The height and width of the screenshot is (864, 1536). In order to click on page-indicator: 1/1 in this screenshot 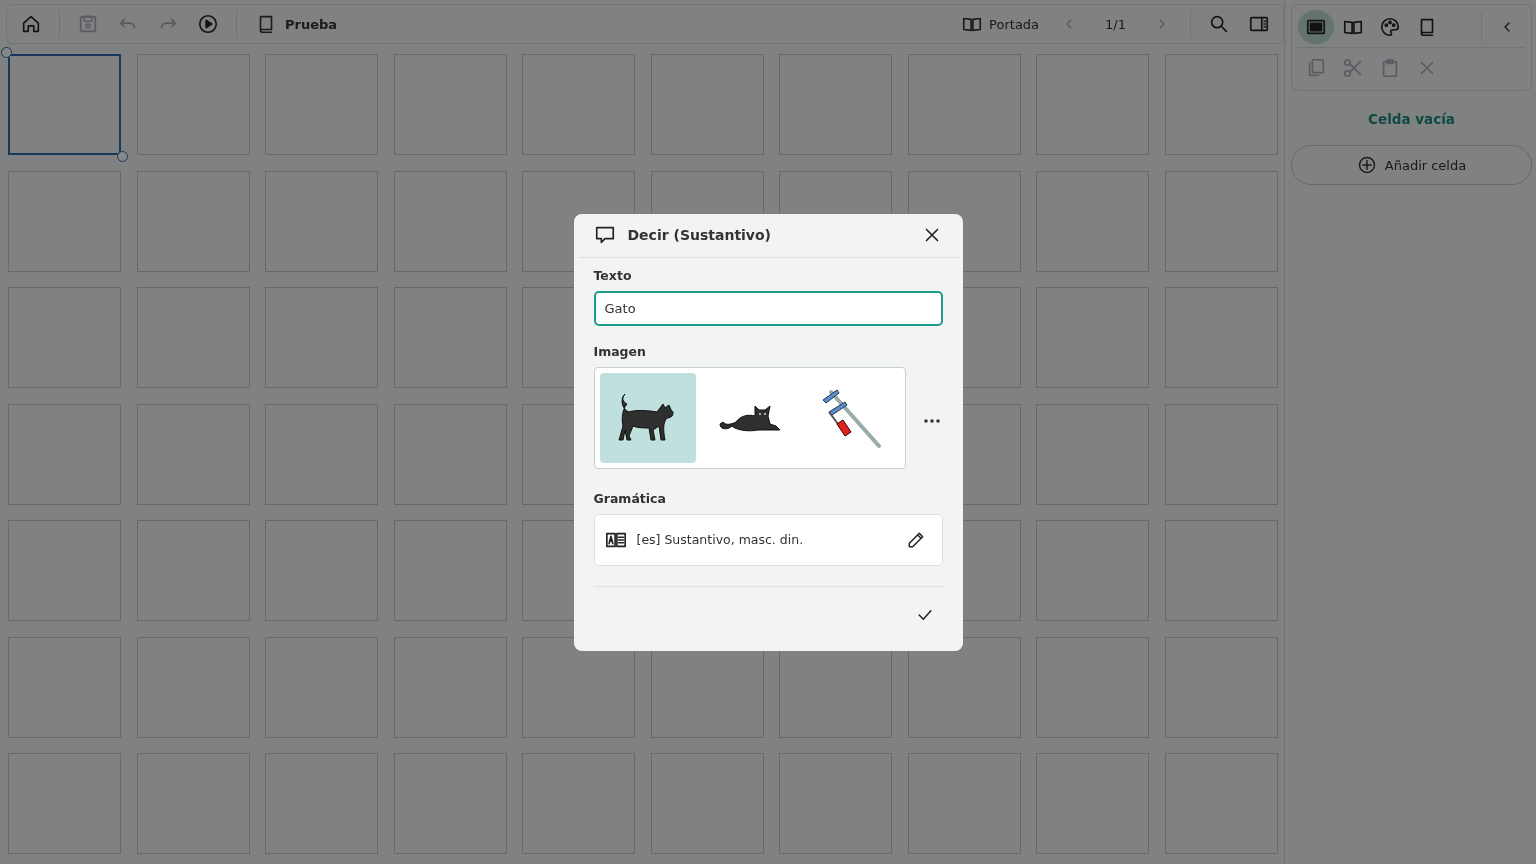, I will do `click(1115, 24)`.